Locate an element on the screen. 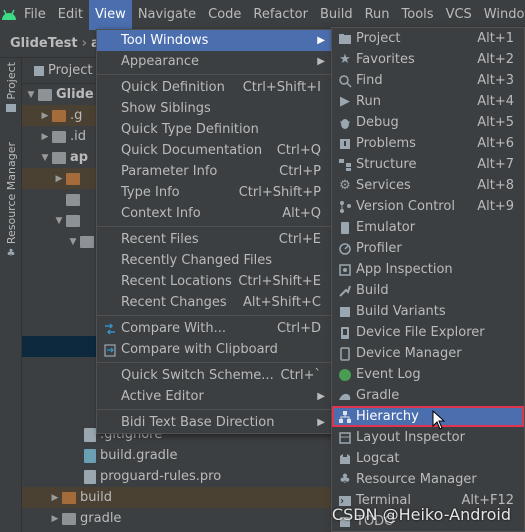  menu-item-quick-type-definition: Quick Type Definition is located at coordinates (214, 129).